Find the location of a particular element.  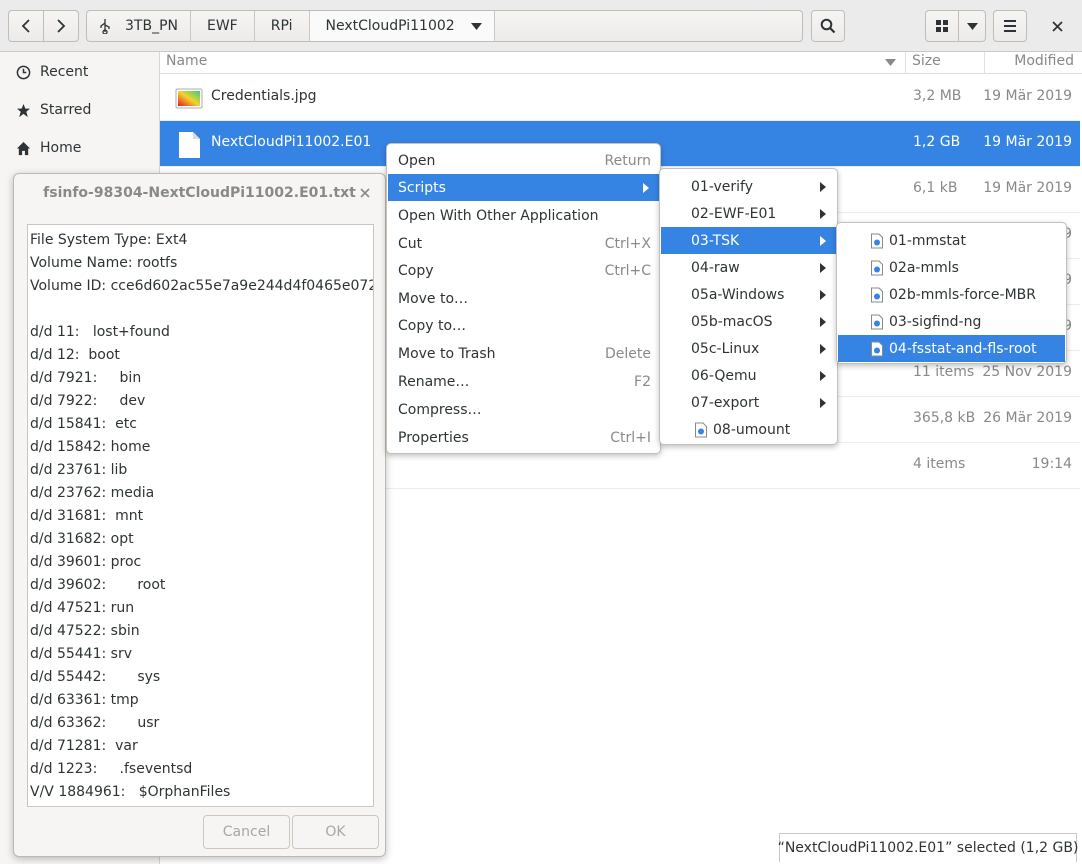

crumb-current: NextCloudPi11002 is located at coordinates (402, 26).